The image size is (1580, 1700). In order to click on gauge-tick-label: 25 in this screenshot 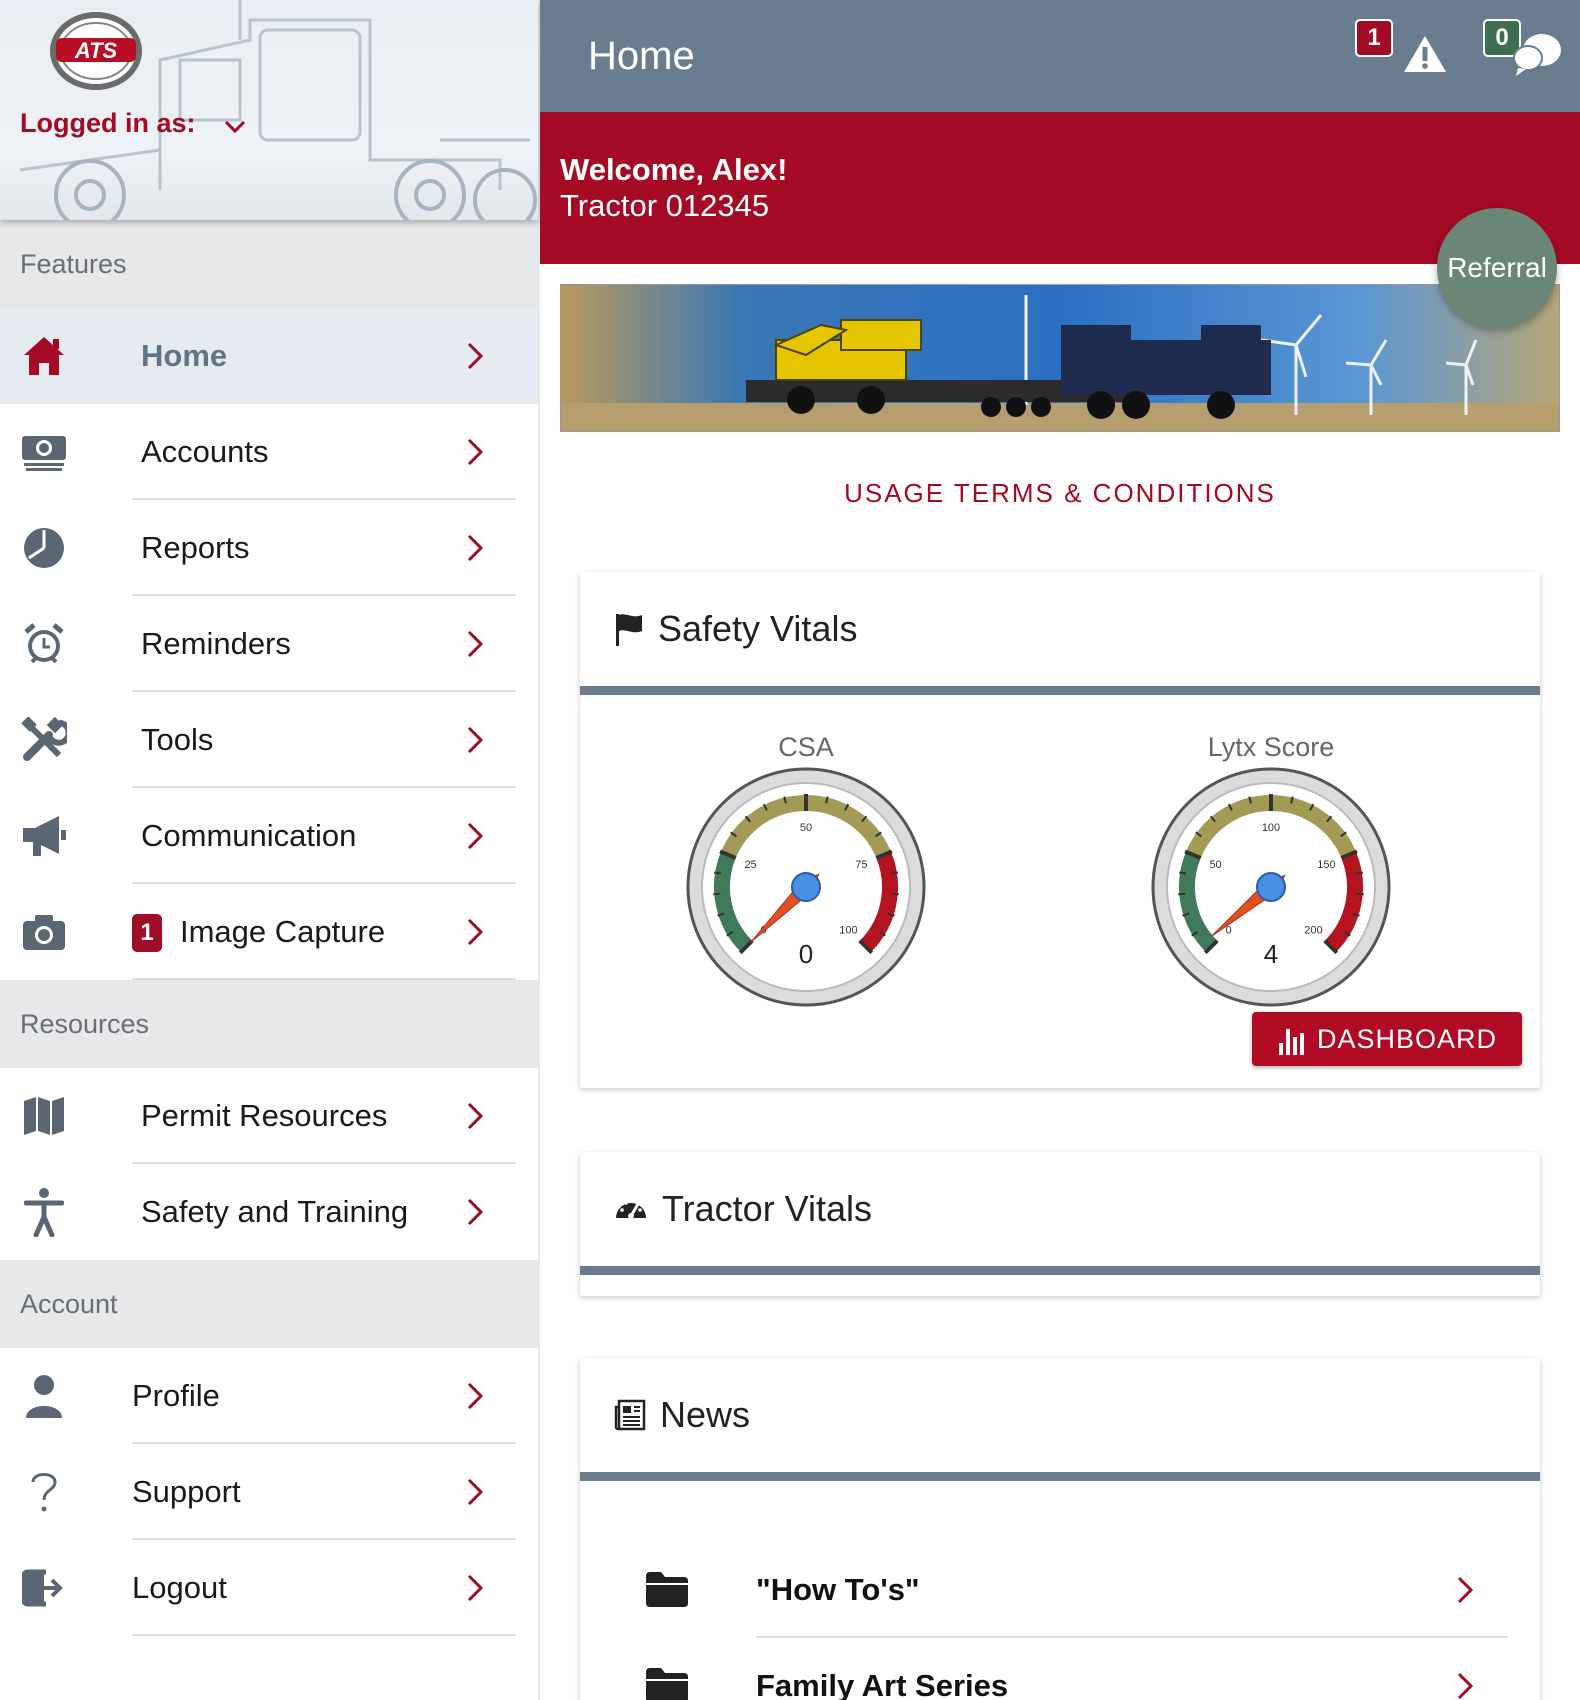, I will do `click(750, 865)`.